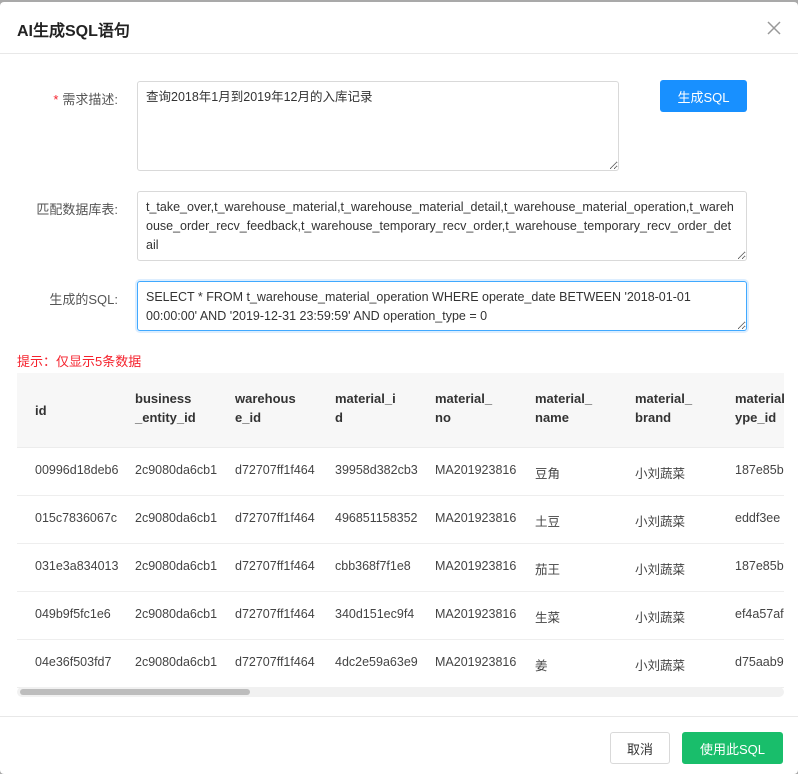  I want to click on generate-sql-button: 生成SQL, so click(703, 96).